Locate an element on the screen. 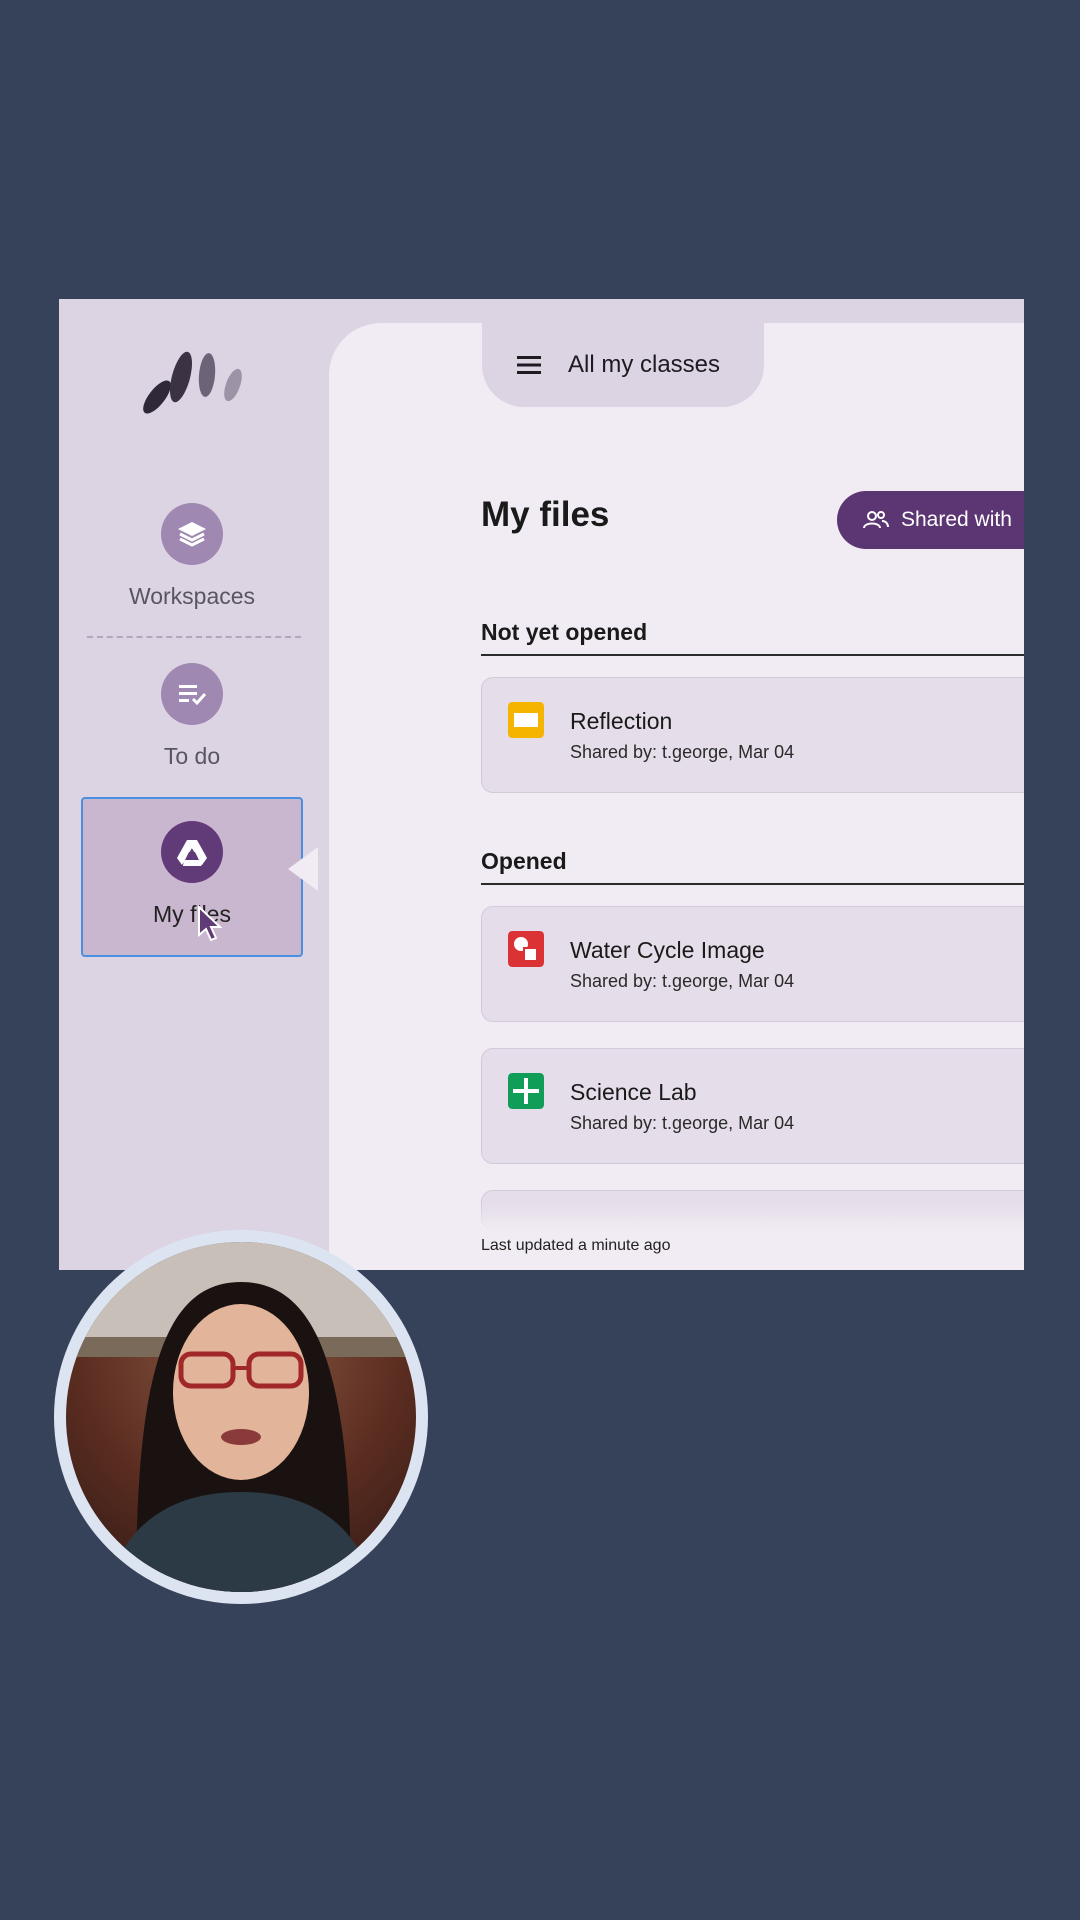 This screenshot has width=1080, height=1920. selection-pointer is located at coordinates (303, 869).